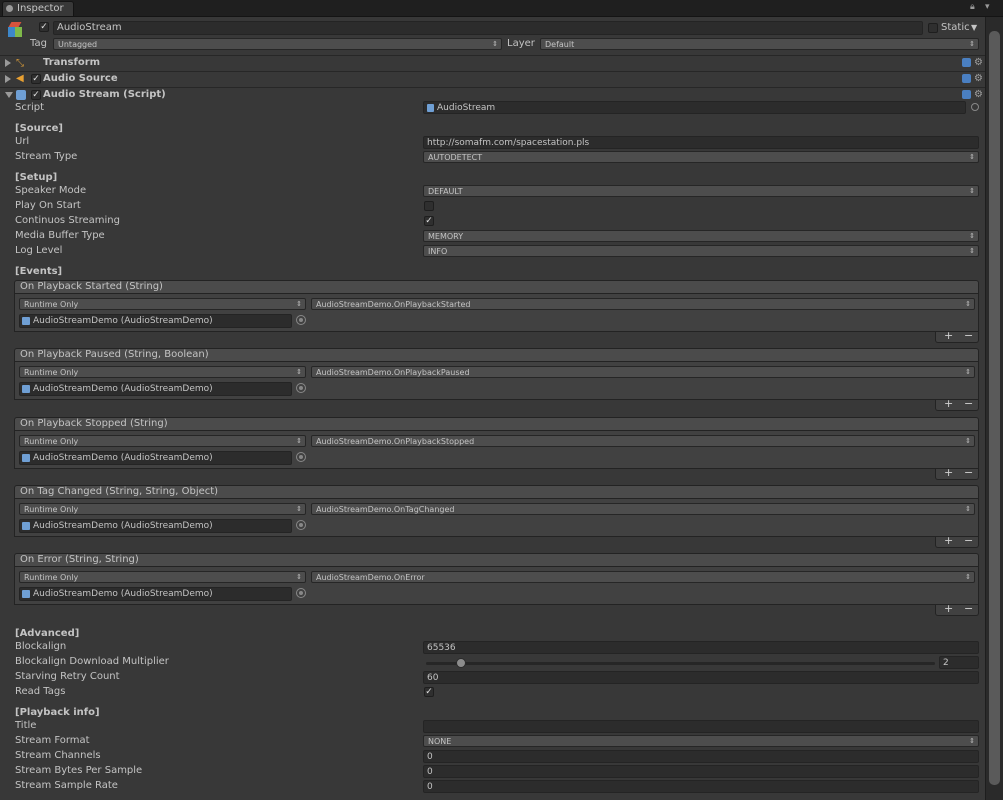  Describe the element at coordinates (36, 79) in the screenshot. I see `audio-source-enabled-checkbox: ✓` at that location.